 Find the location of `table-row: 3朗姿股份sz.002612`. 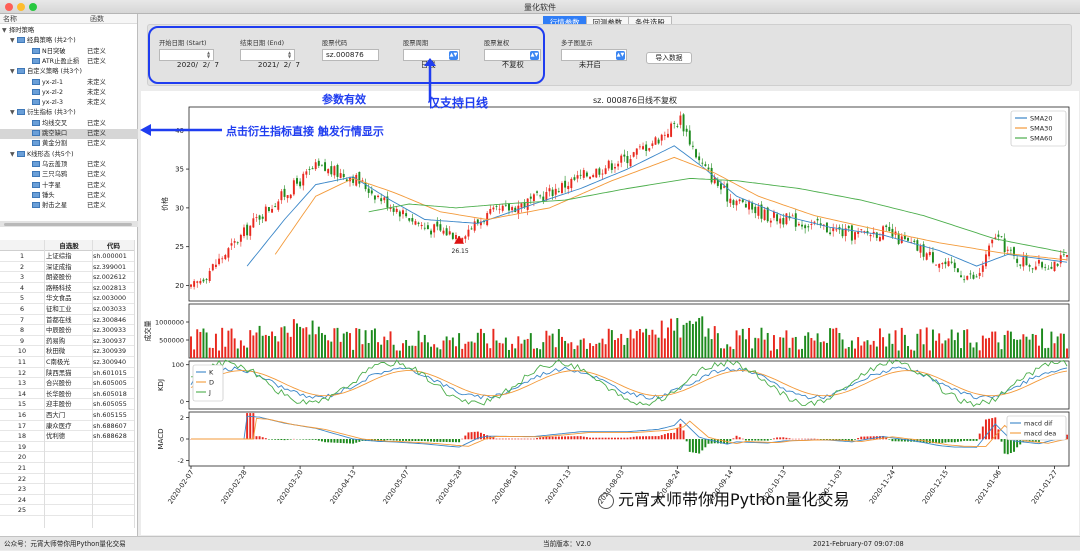

table-row: 3朗姿股份sz.002612 is located at coordinates (67, 277).